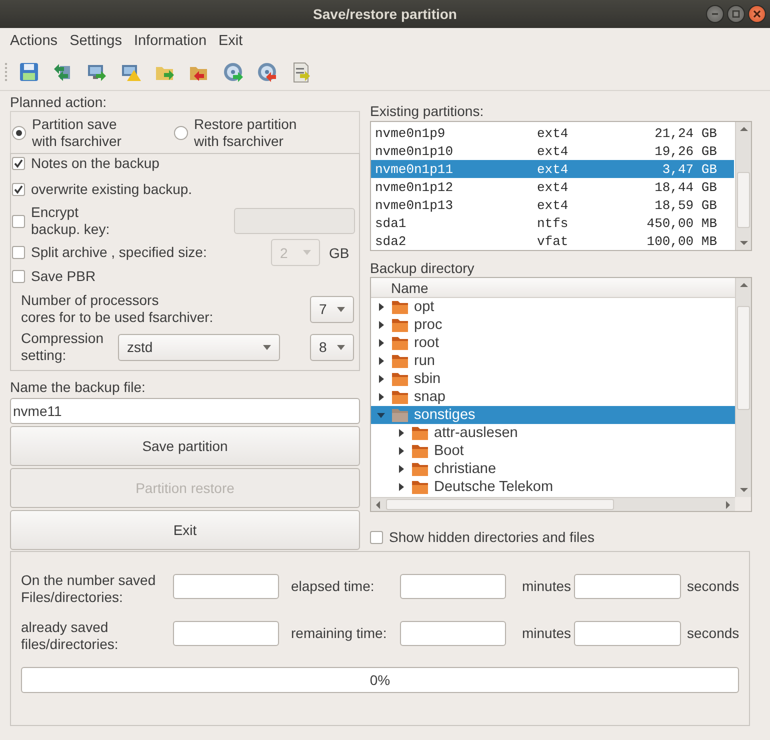  I want to click on maximize-icon, so click(736, 14).